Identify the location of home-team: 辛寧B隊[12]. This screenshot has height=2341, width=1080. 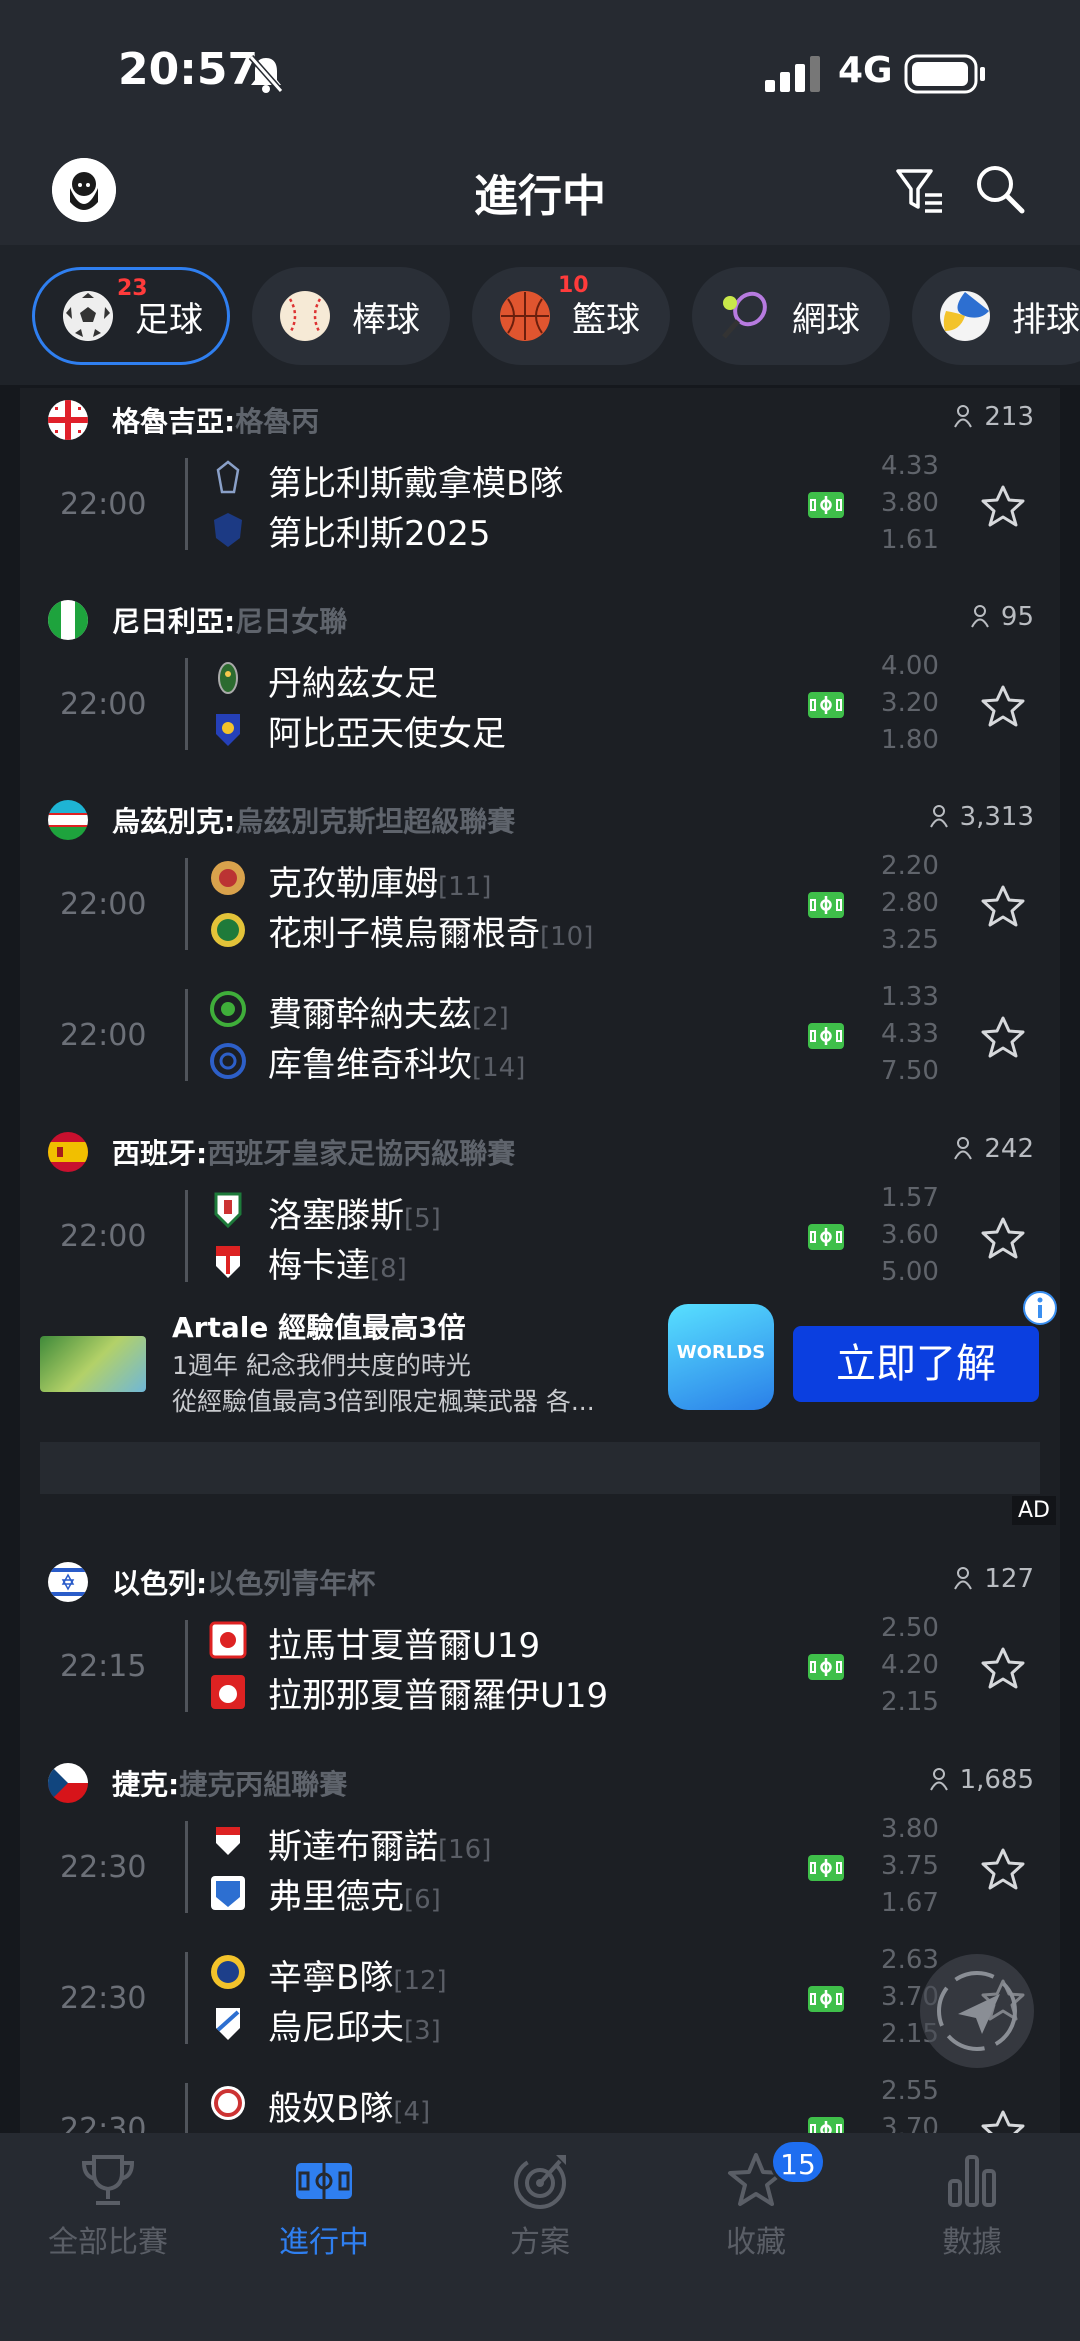
(357, 1974).